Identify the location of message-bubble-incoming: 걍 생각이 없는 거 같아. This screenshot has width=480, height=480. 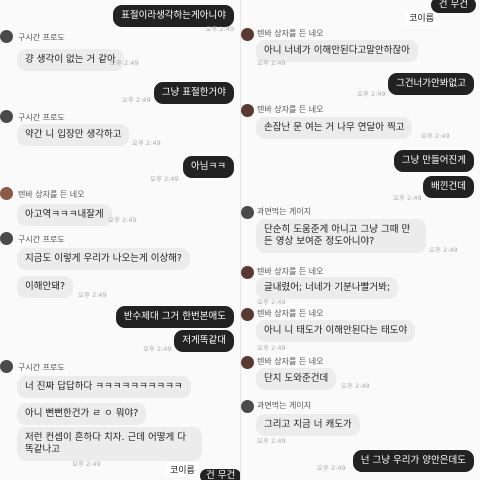
(70, 60).